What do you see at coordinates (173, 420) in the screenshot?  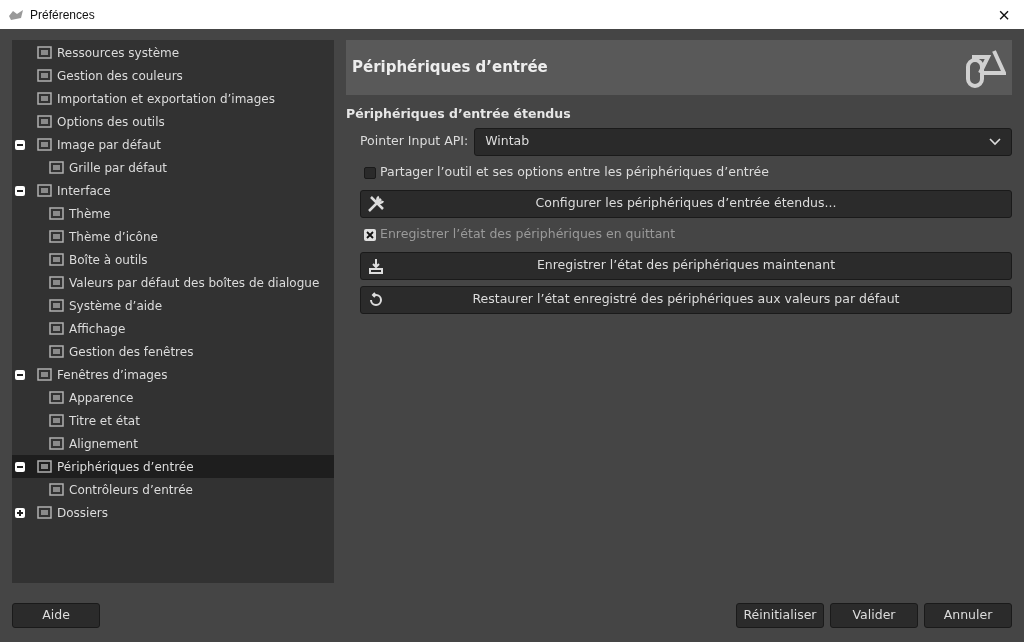 I see `tree-item: Titre et état` at bounding box center [173, 420].